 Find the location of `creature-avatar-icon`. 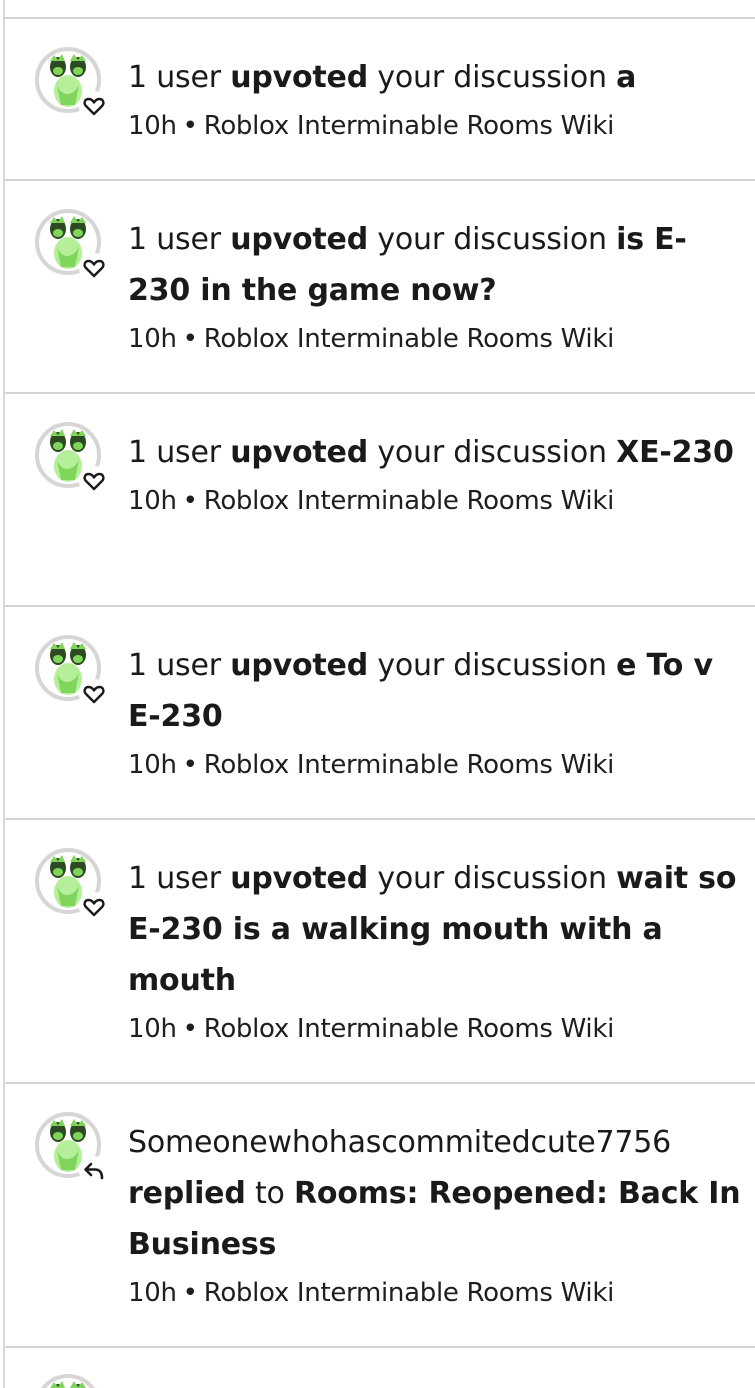

creature-avatar-icon is located at coordinates (68, 1384).